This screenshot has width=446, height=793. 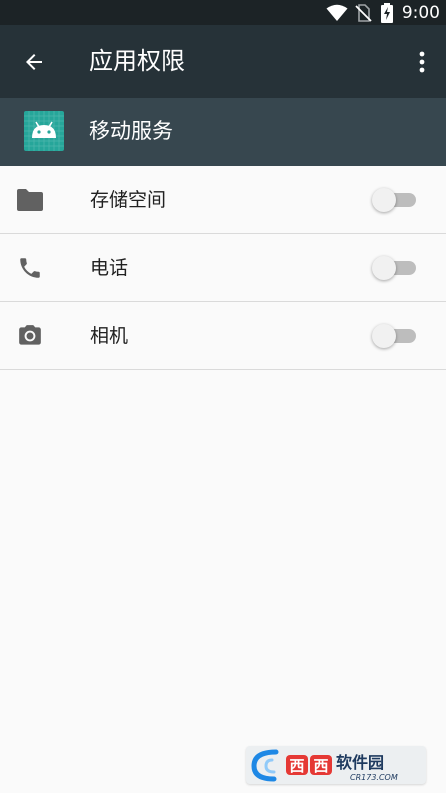 What do you see at coordinates (223, 61) in the screenshot?
I see `app-bar: 应用权限` at bounding box center [223, 61].